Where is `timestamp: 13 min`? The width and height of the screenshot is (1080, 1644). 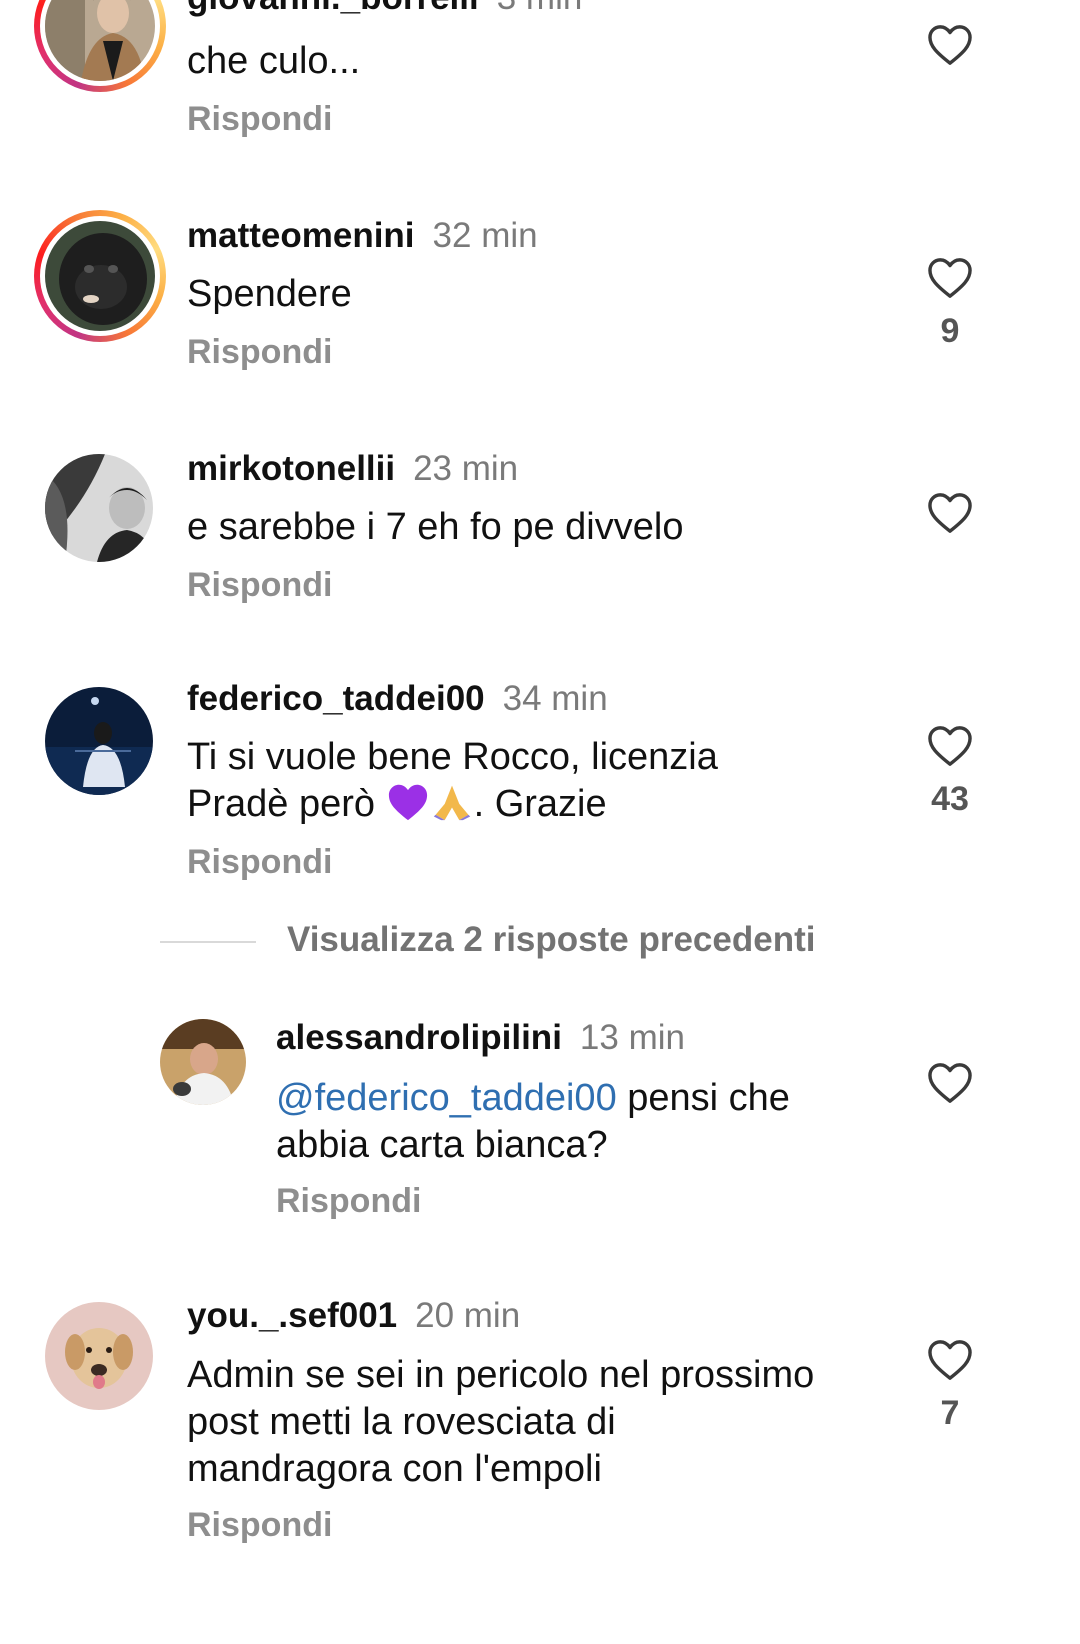 timestamp: 13 min is located at coordinates (632, 1037).